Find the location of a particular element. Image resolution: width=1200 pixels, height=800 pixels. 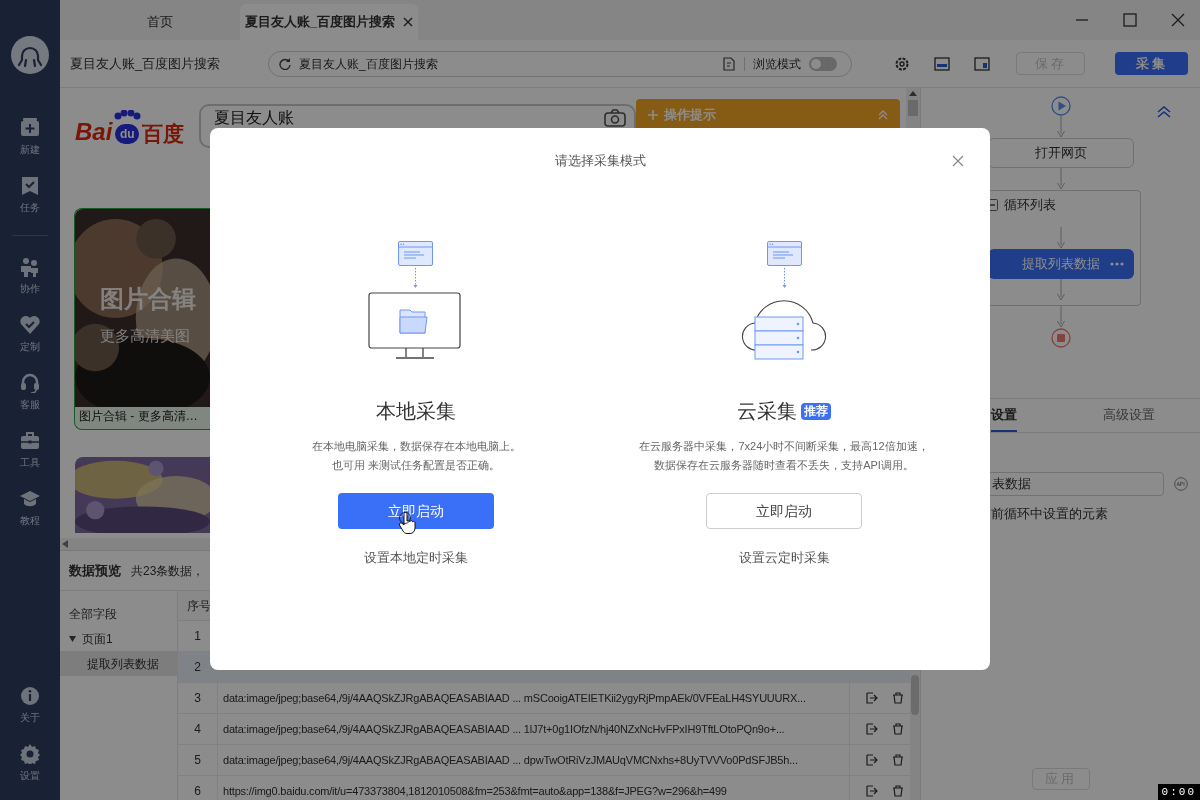

page-title: 夏目友人账_百度图片搜索 is located at coordinates (146, 63).